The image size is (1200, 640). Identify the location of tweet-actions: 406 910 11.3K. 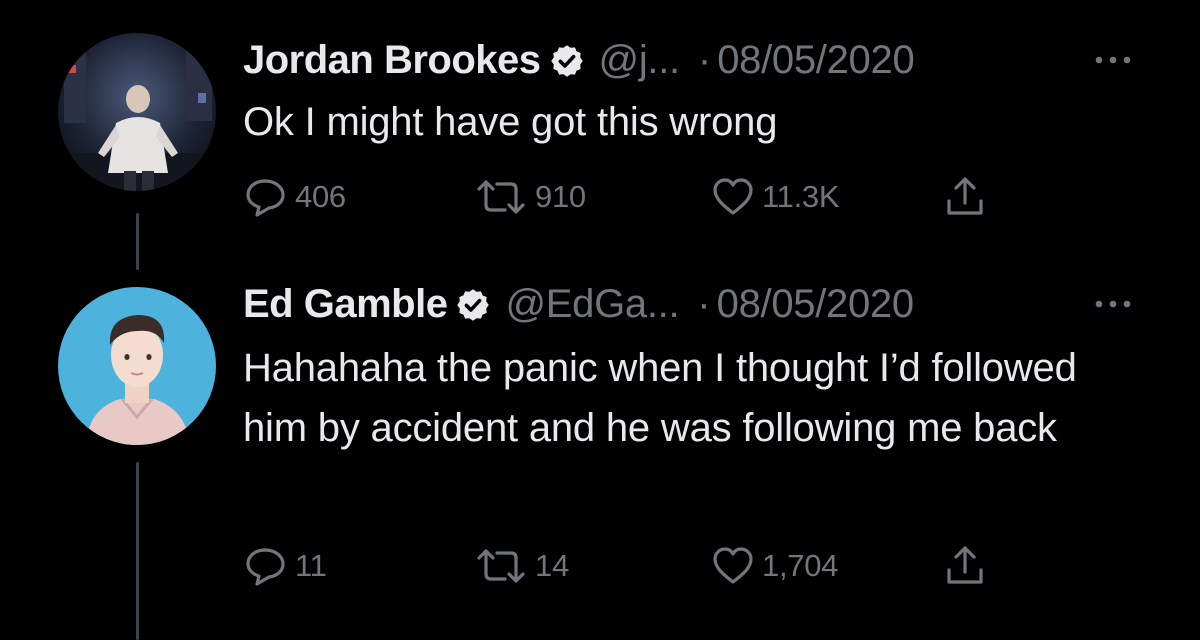
(643, 197).